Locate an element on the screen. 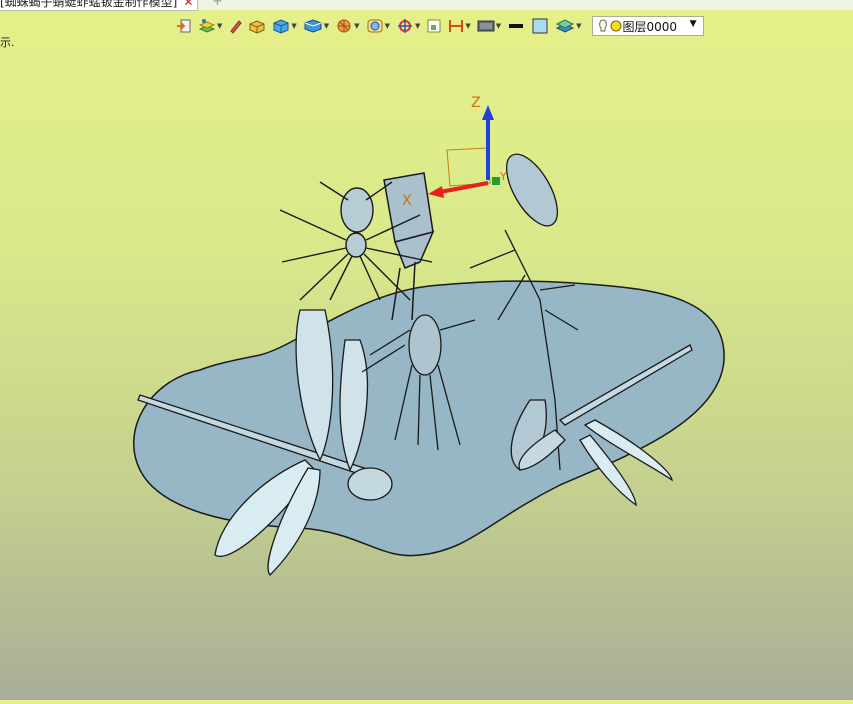 This screenshot has width=853, height=704. fill-color-swatch is located at coordinates (540, 26).